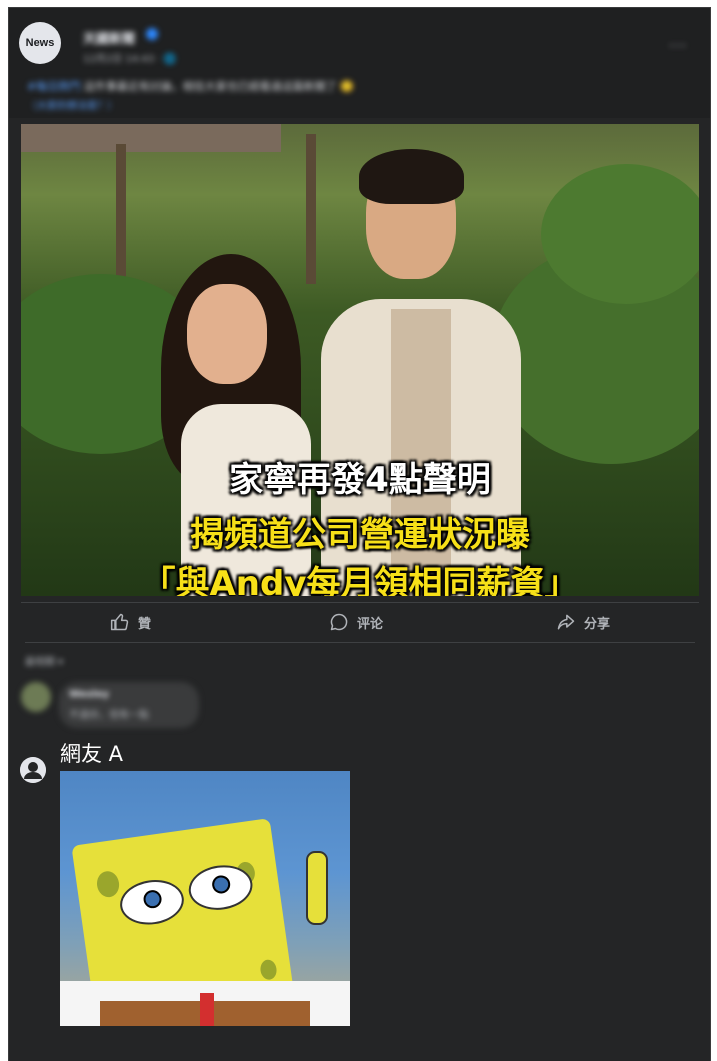 The image size is (717, 1061). What do you see at coordinates (317, 888) in the screenshot?
I see `raised-finger` at bounding box center [317, 888].